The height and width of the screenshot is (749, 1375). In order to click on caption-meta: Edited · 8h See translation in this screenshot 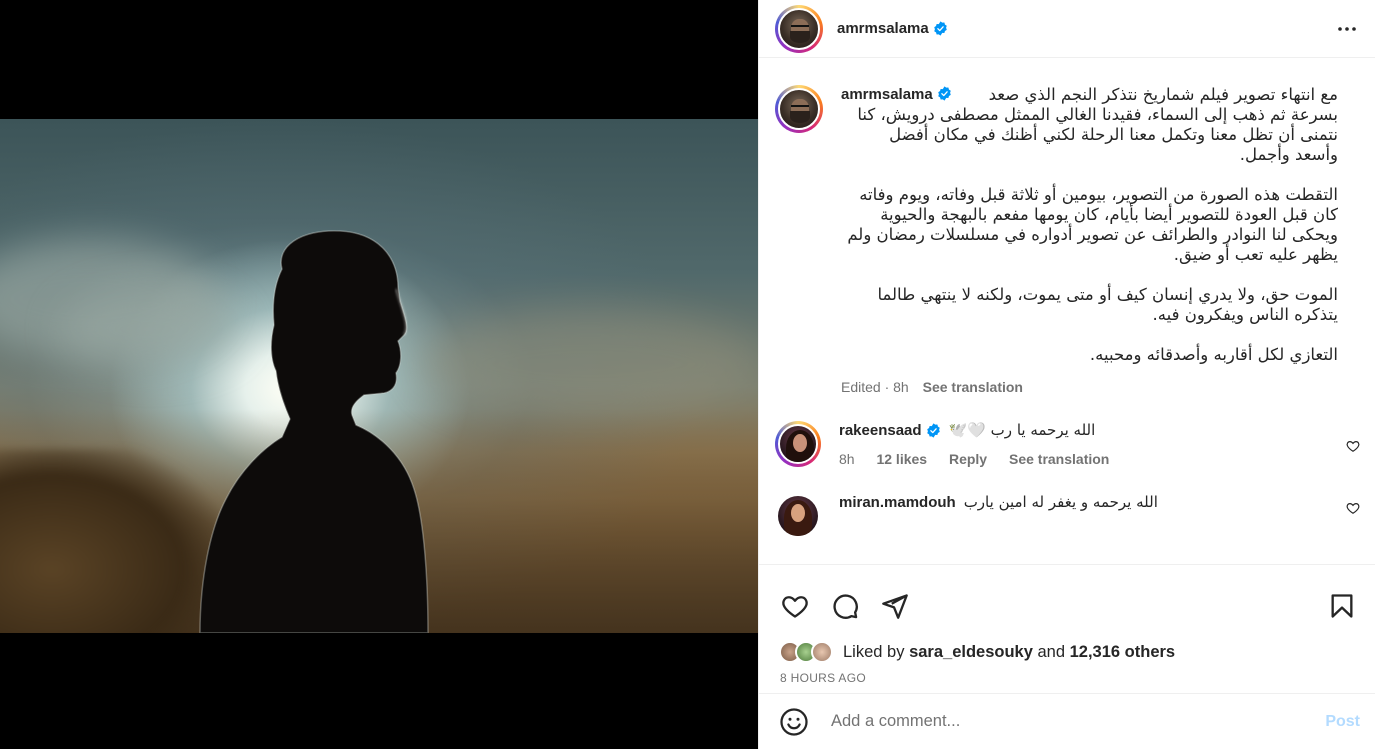, I will do `click(1089, 387)`.